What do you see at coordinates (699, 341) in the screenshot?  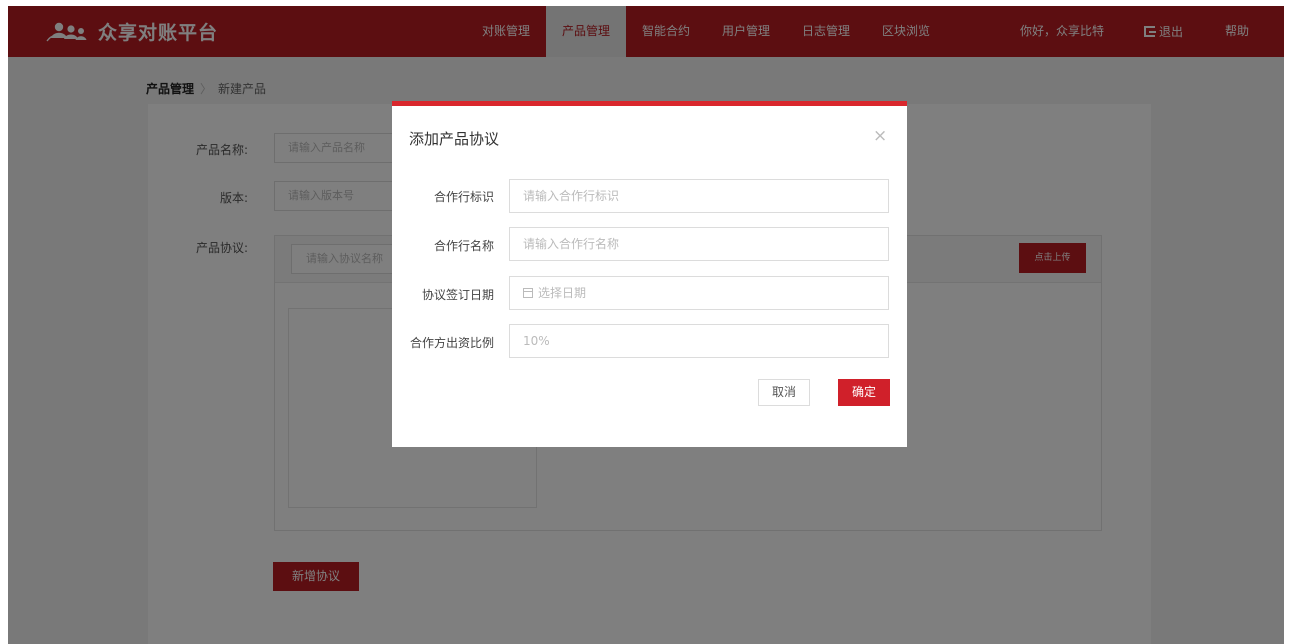 I see `funding-ratio-input: 10%` at bounding box center [699, 341].